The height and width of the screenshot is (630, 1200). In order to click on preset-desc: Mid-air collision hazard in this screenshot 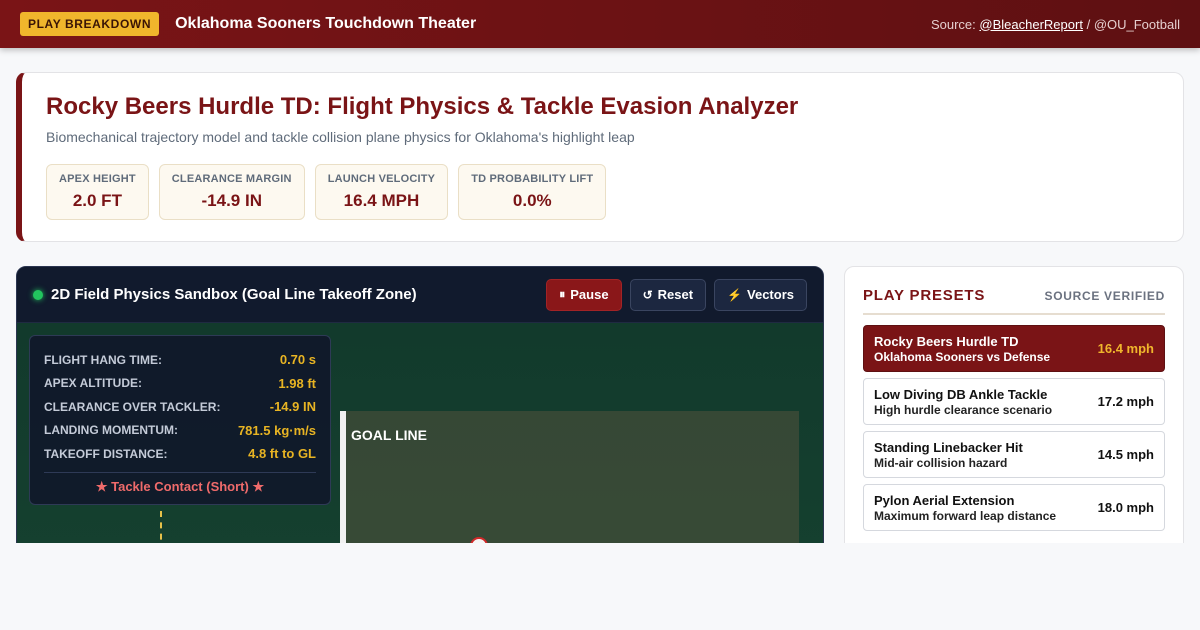, I will do `click(941, 462)`.